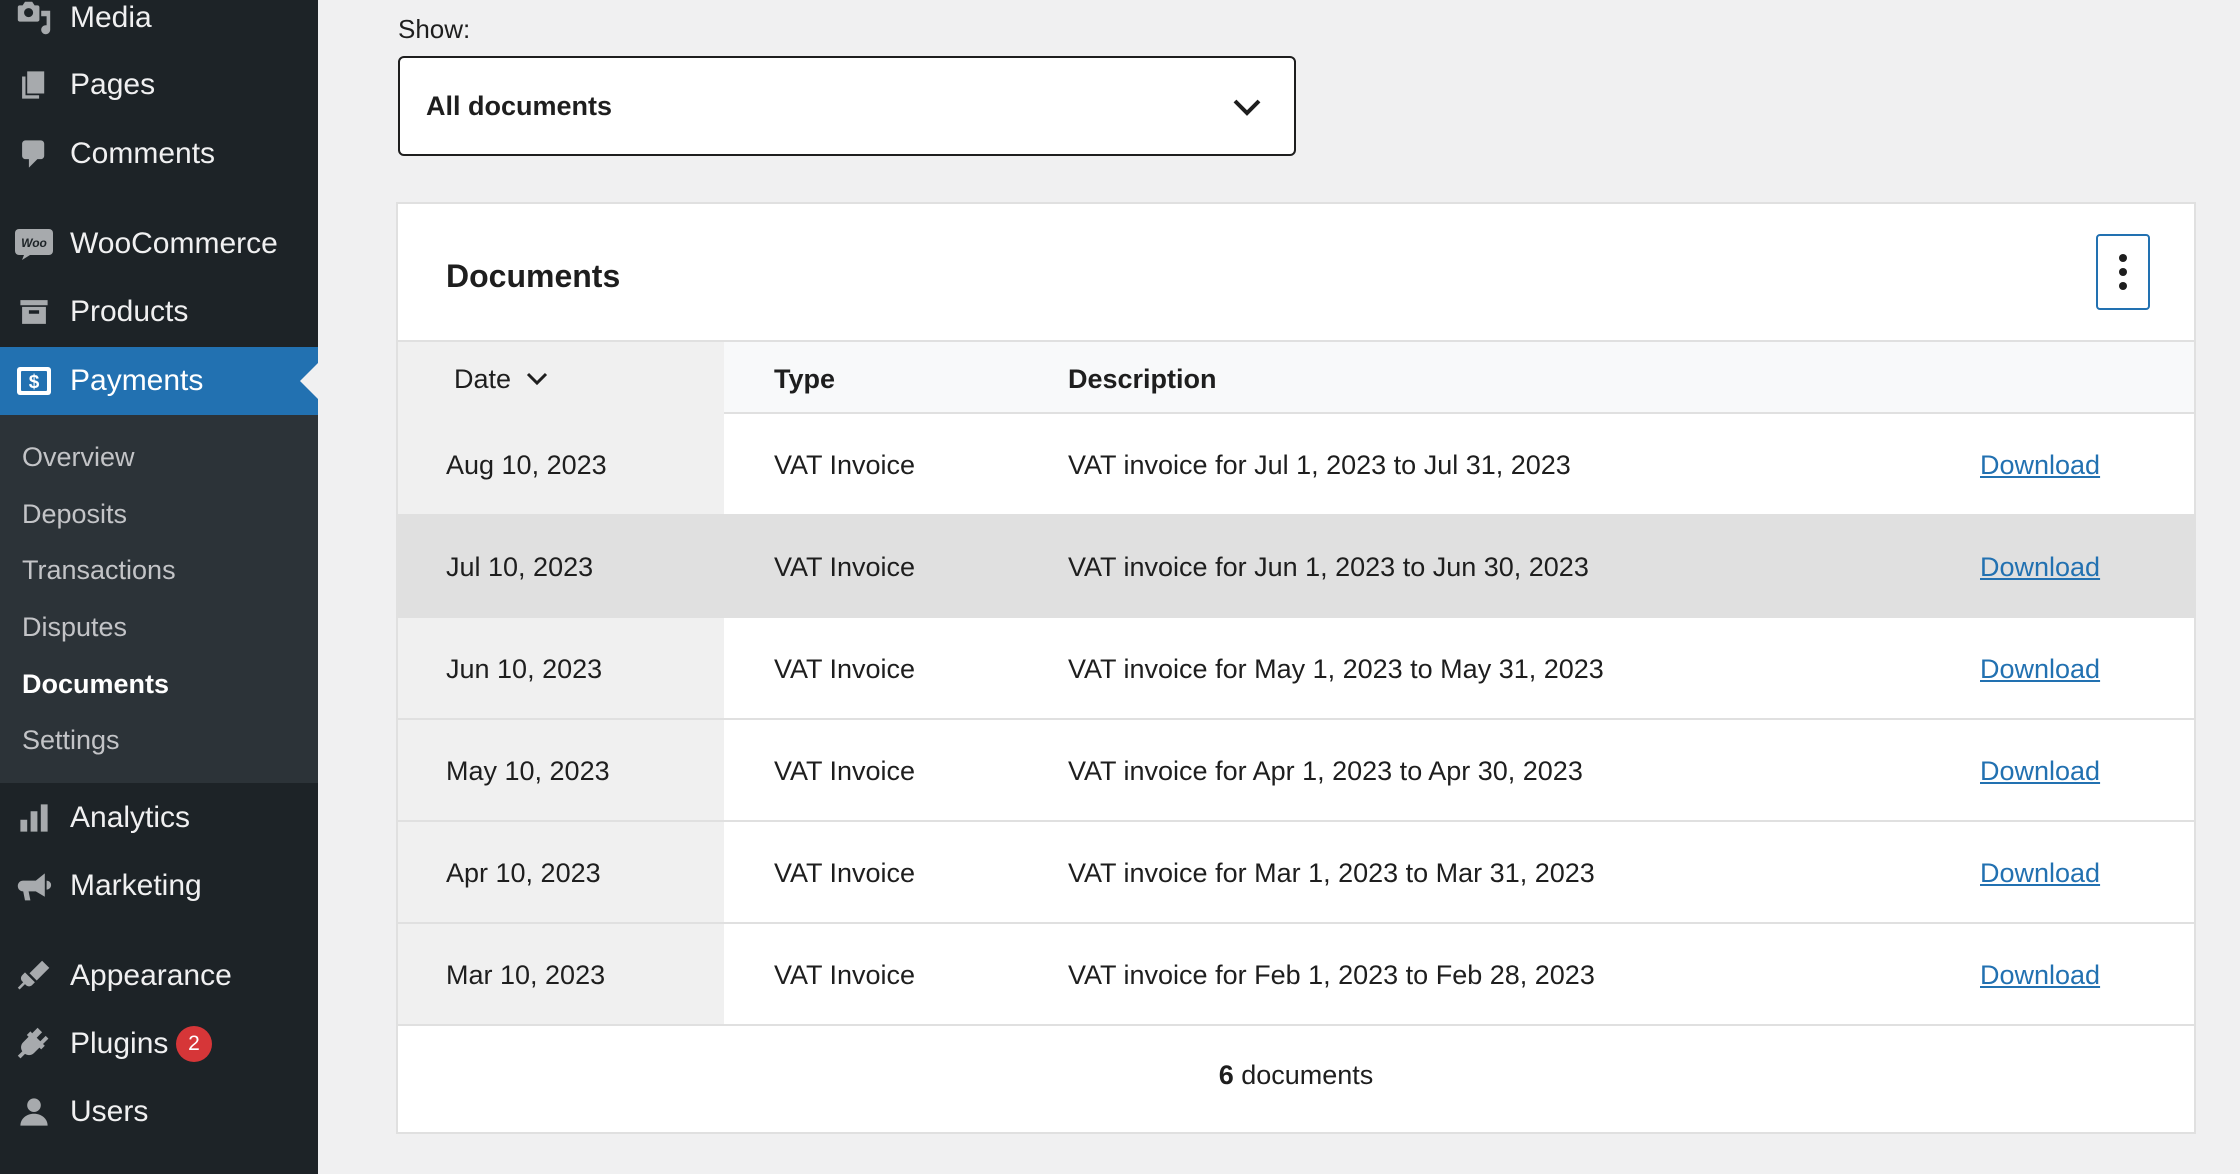 Image resolution: width=2240 pixels, height=1174 pixels. I want to click on menu-item-marketing: Marketing, so click(159, 886).